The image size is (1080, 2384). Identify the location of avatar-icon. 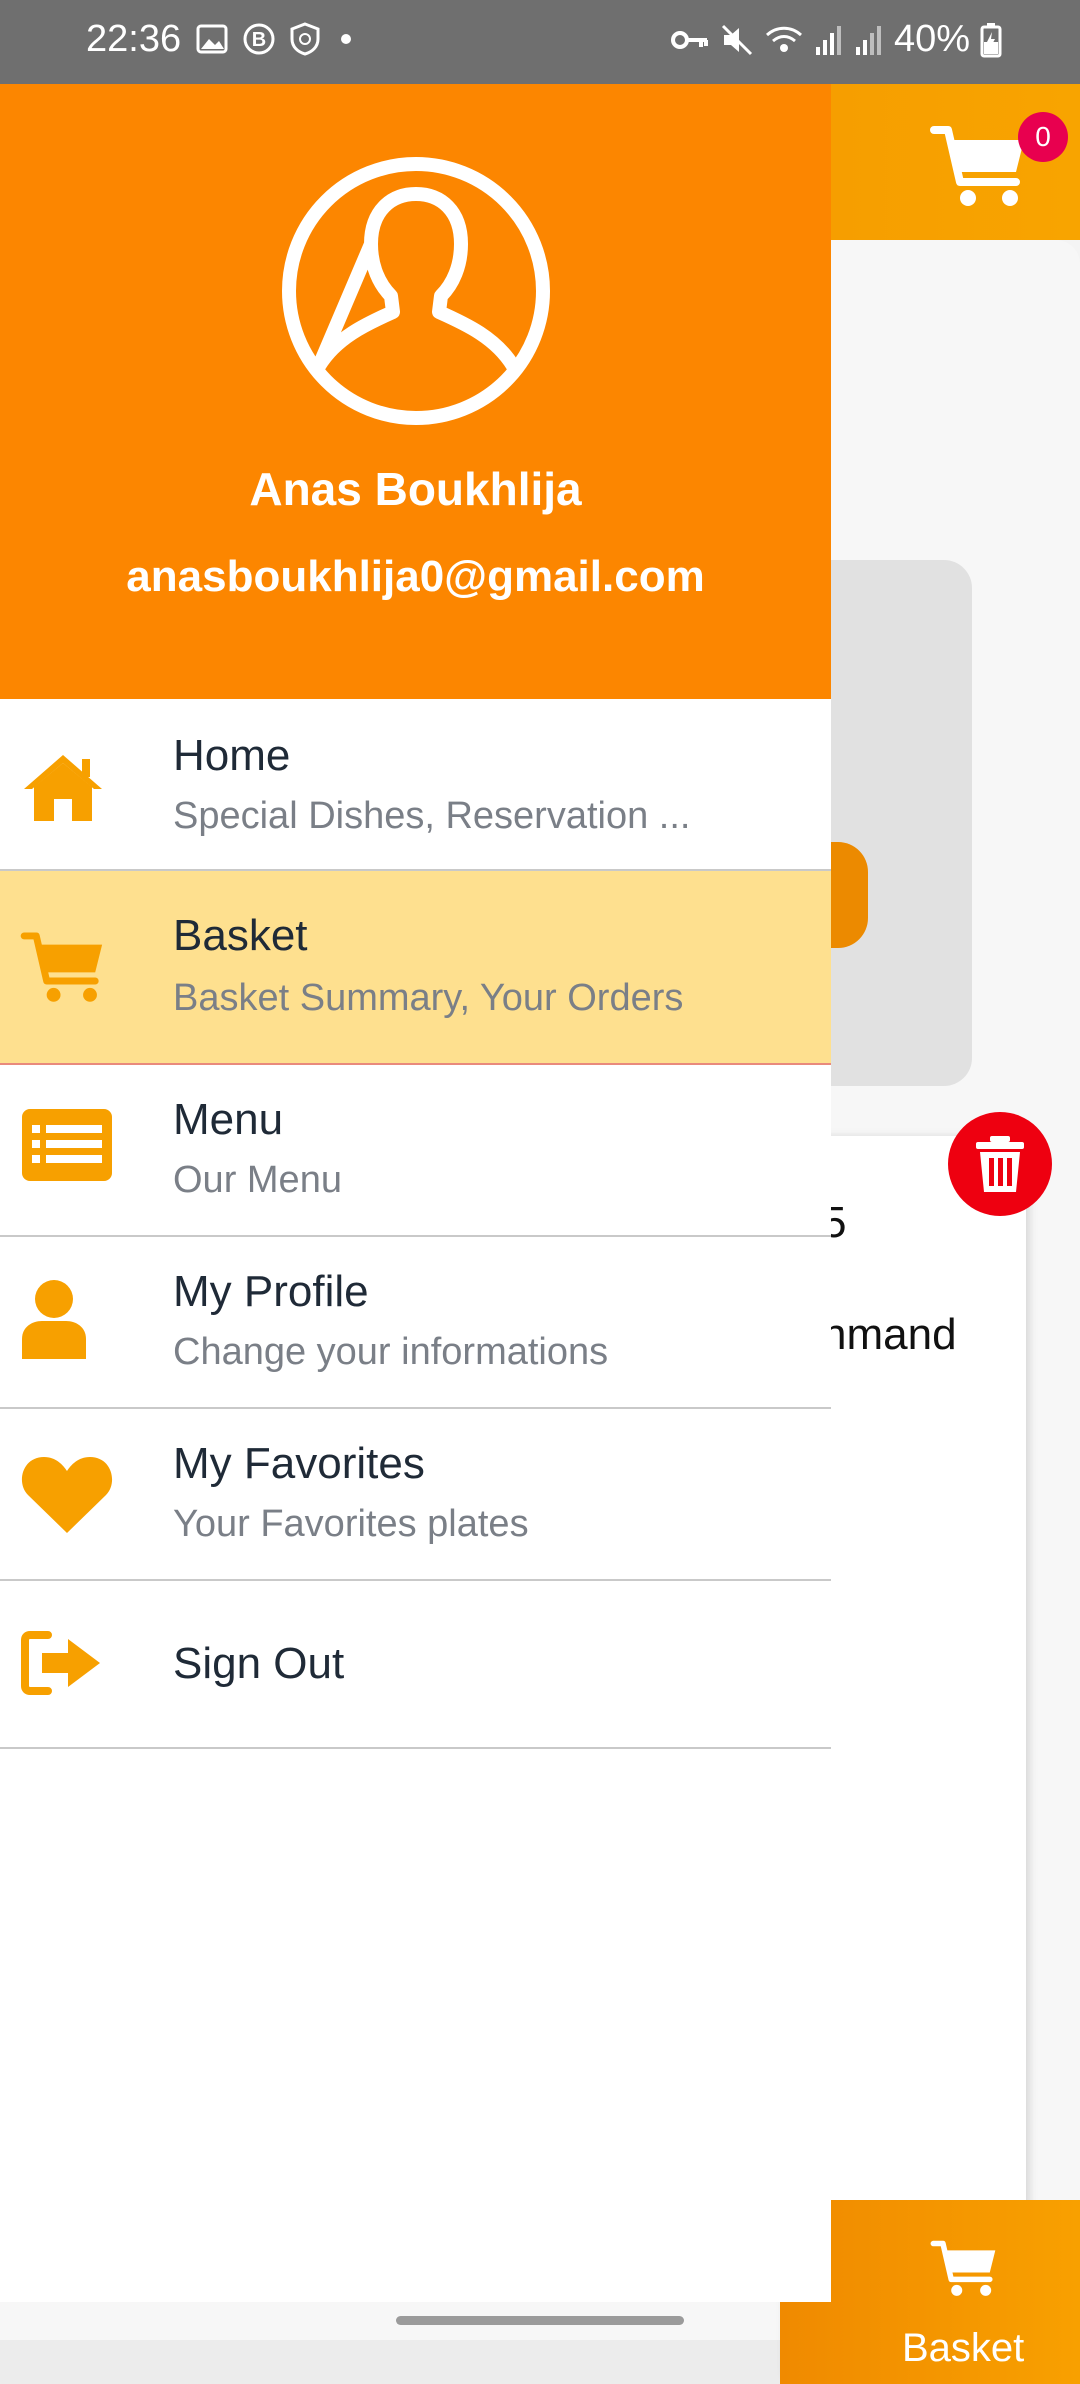
(416, 291).